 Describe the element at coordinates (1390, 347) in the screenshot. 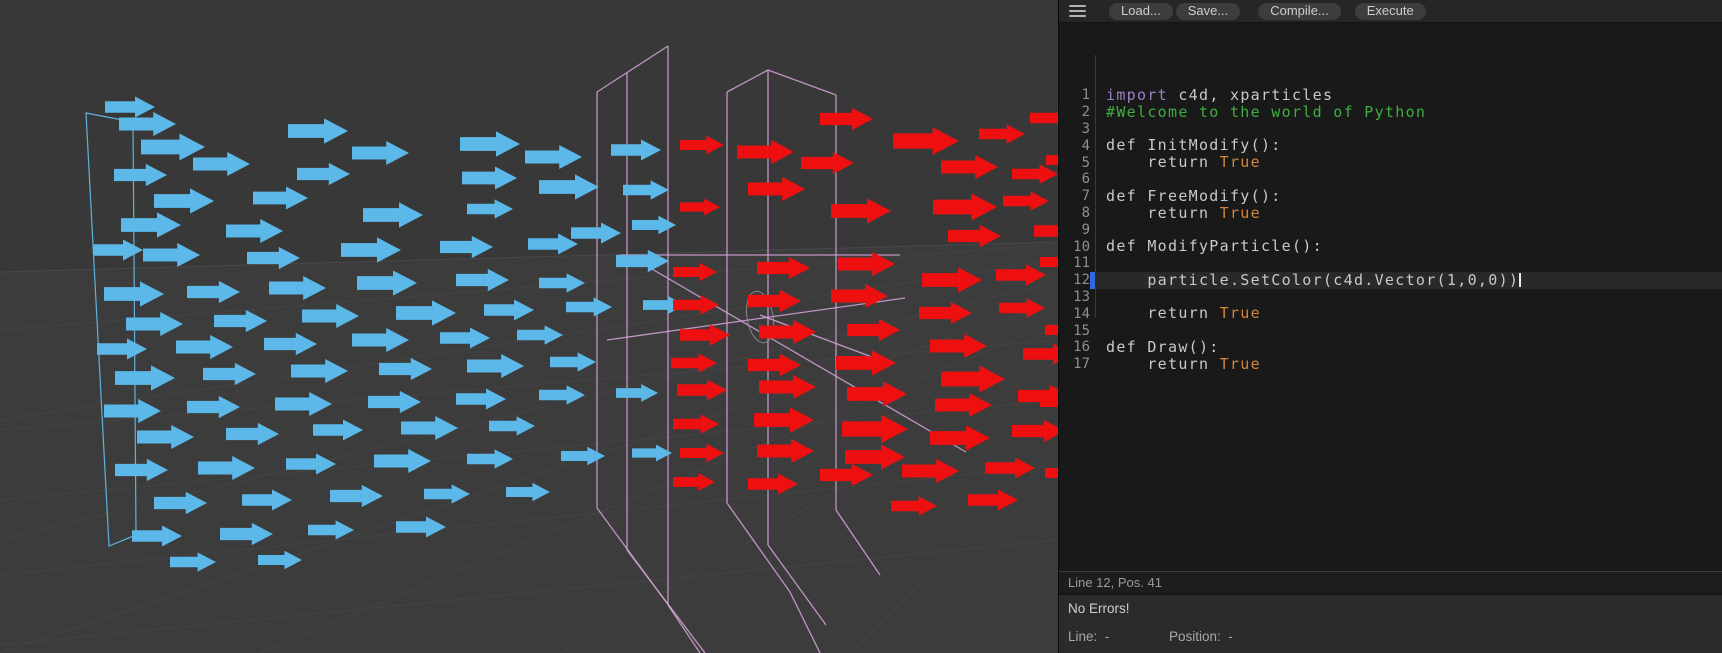

I see `code-line: 16 def Draw():` at that location.